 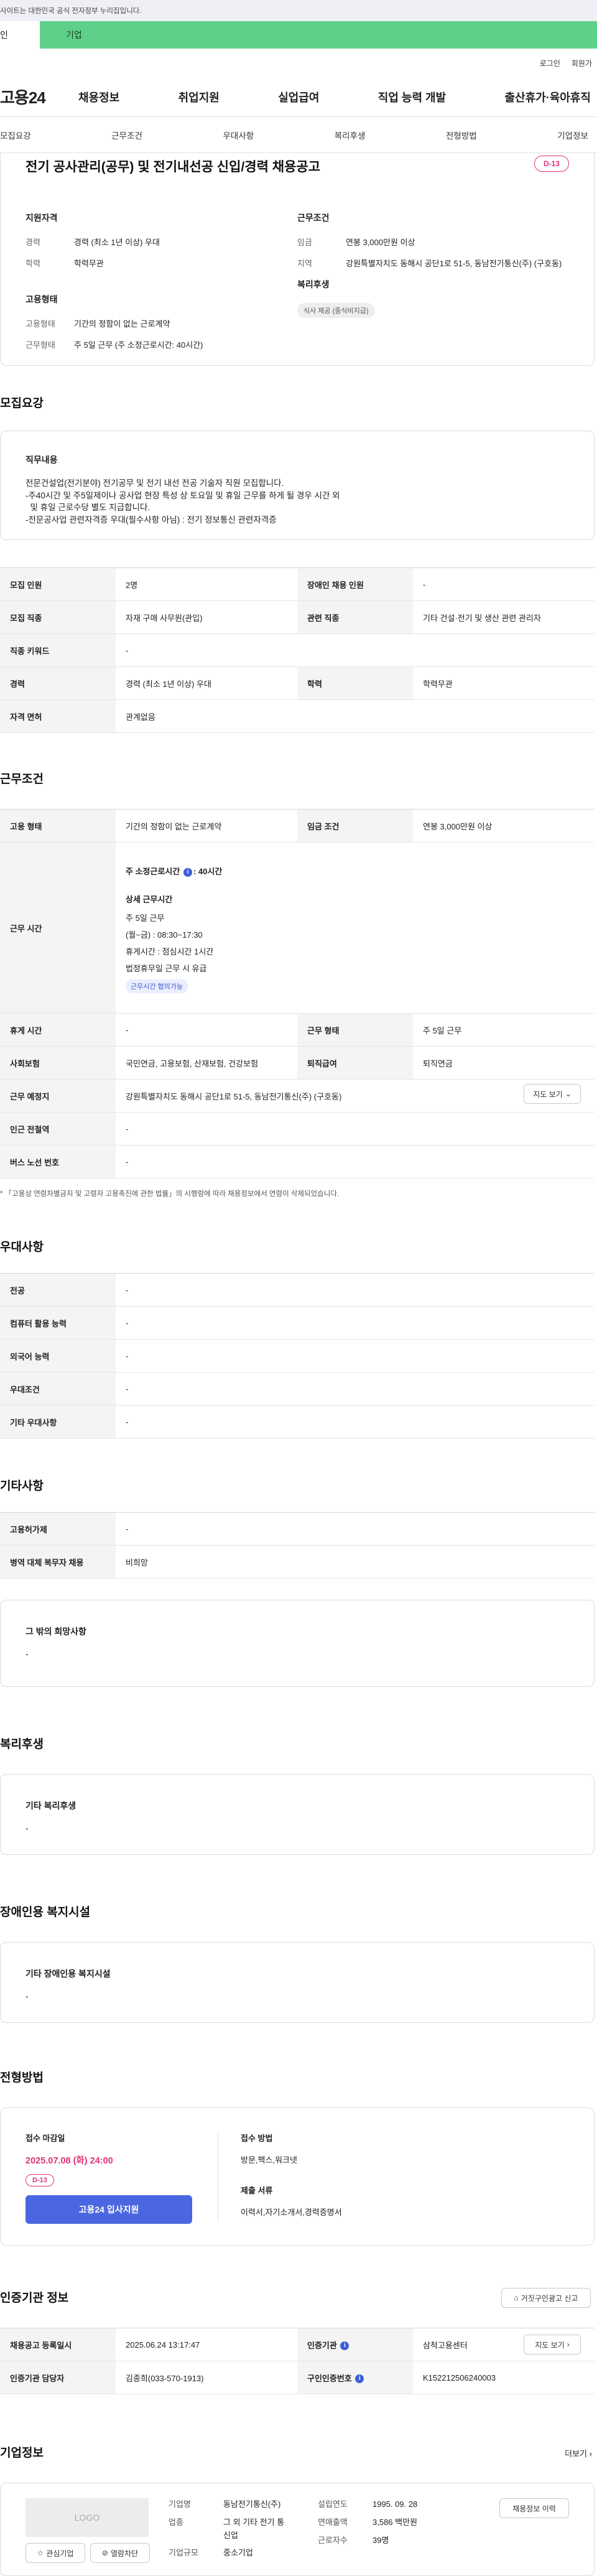 What do you see at coordinates (58, 716) in the screenshot?
I see `row-key: 자격 면허` at bounding box center [58, 716].